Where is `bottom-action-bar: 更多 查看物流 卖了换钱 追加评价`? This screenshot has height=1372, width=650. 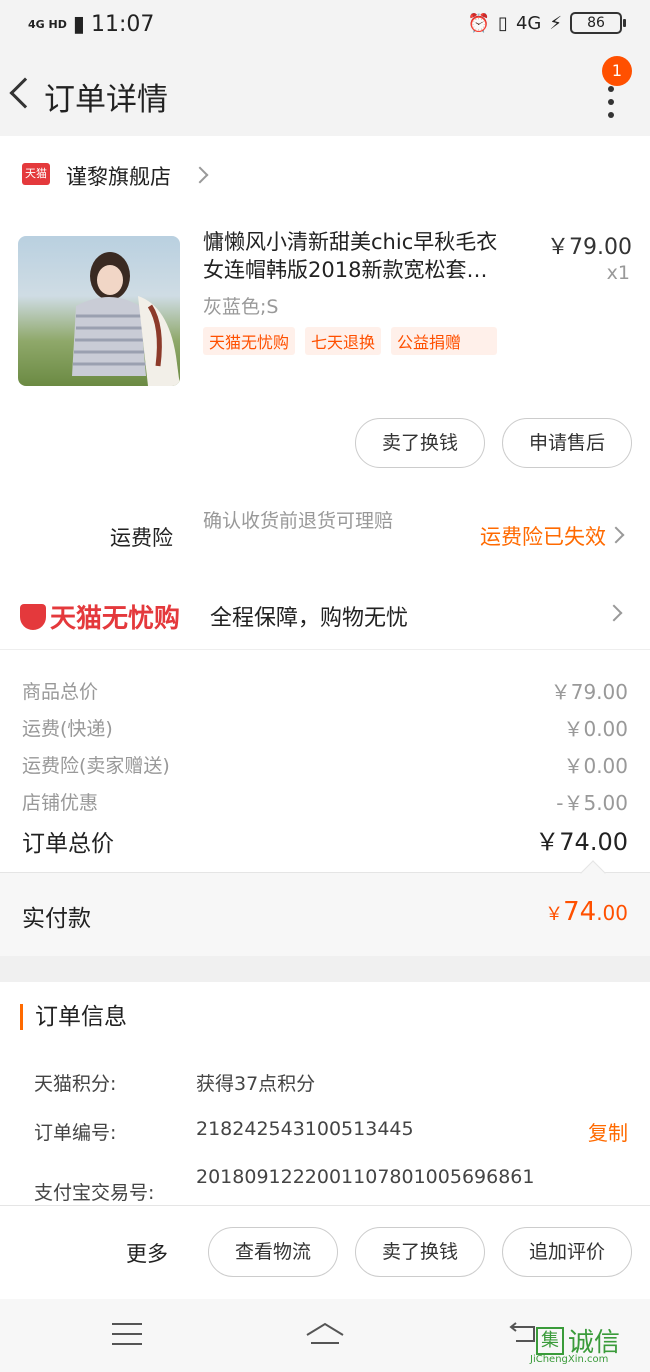
bottom-action-bar: 更多 查看物流 卖了换钱 追加评价 is located at coordinates (325, 1252).